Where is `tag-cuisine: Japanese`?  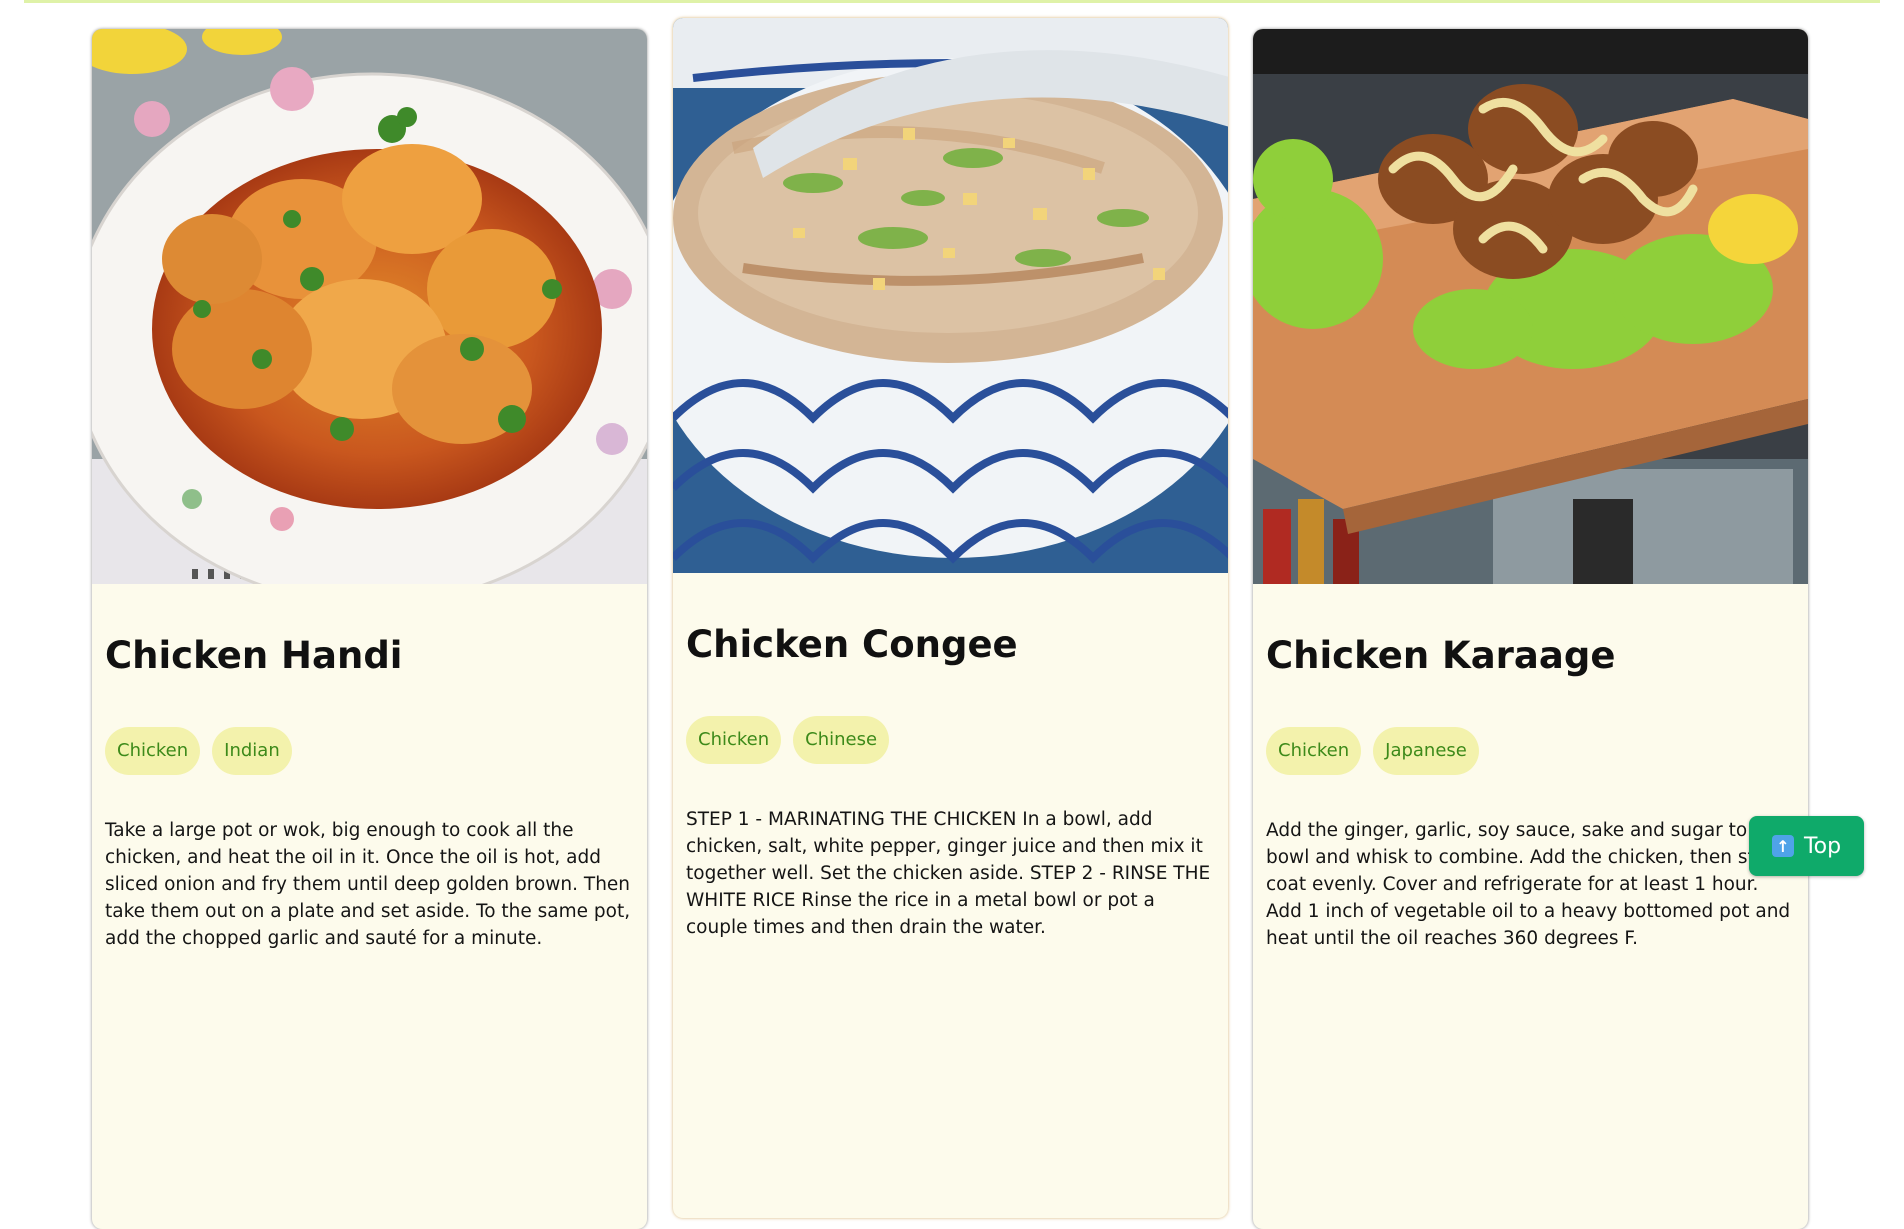
tag-cuisine: Japanese is located at coordinates (1426, 751).